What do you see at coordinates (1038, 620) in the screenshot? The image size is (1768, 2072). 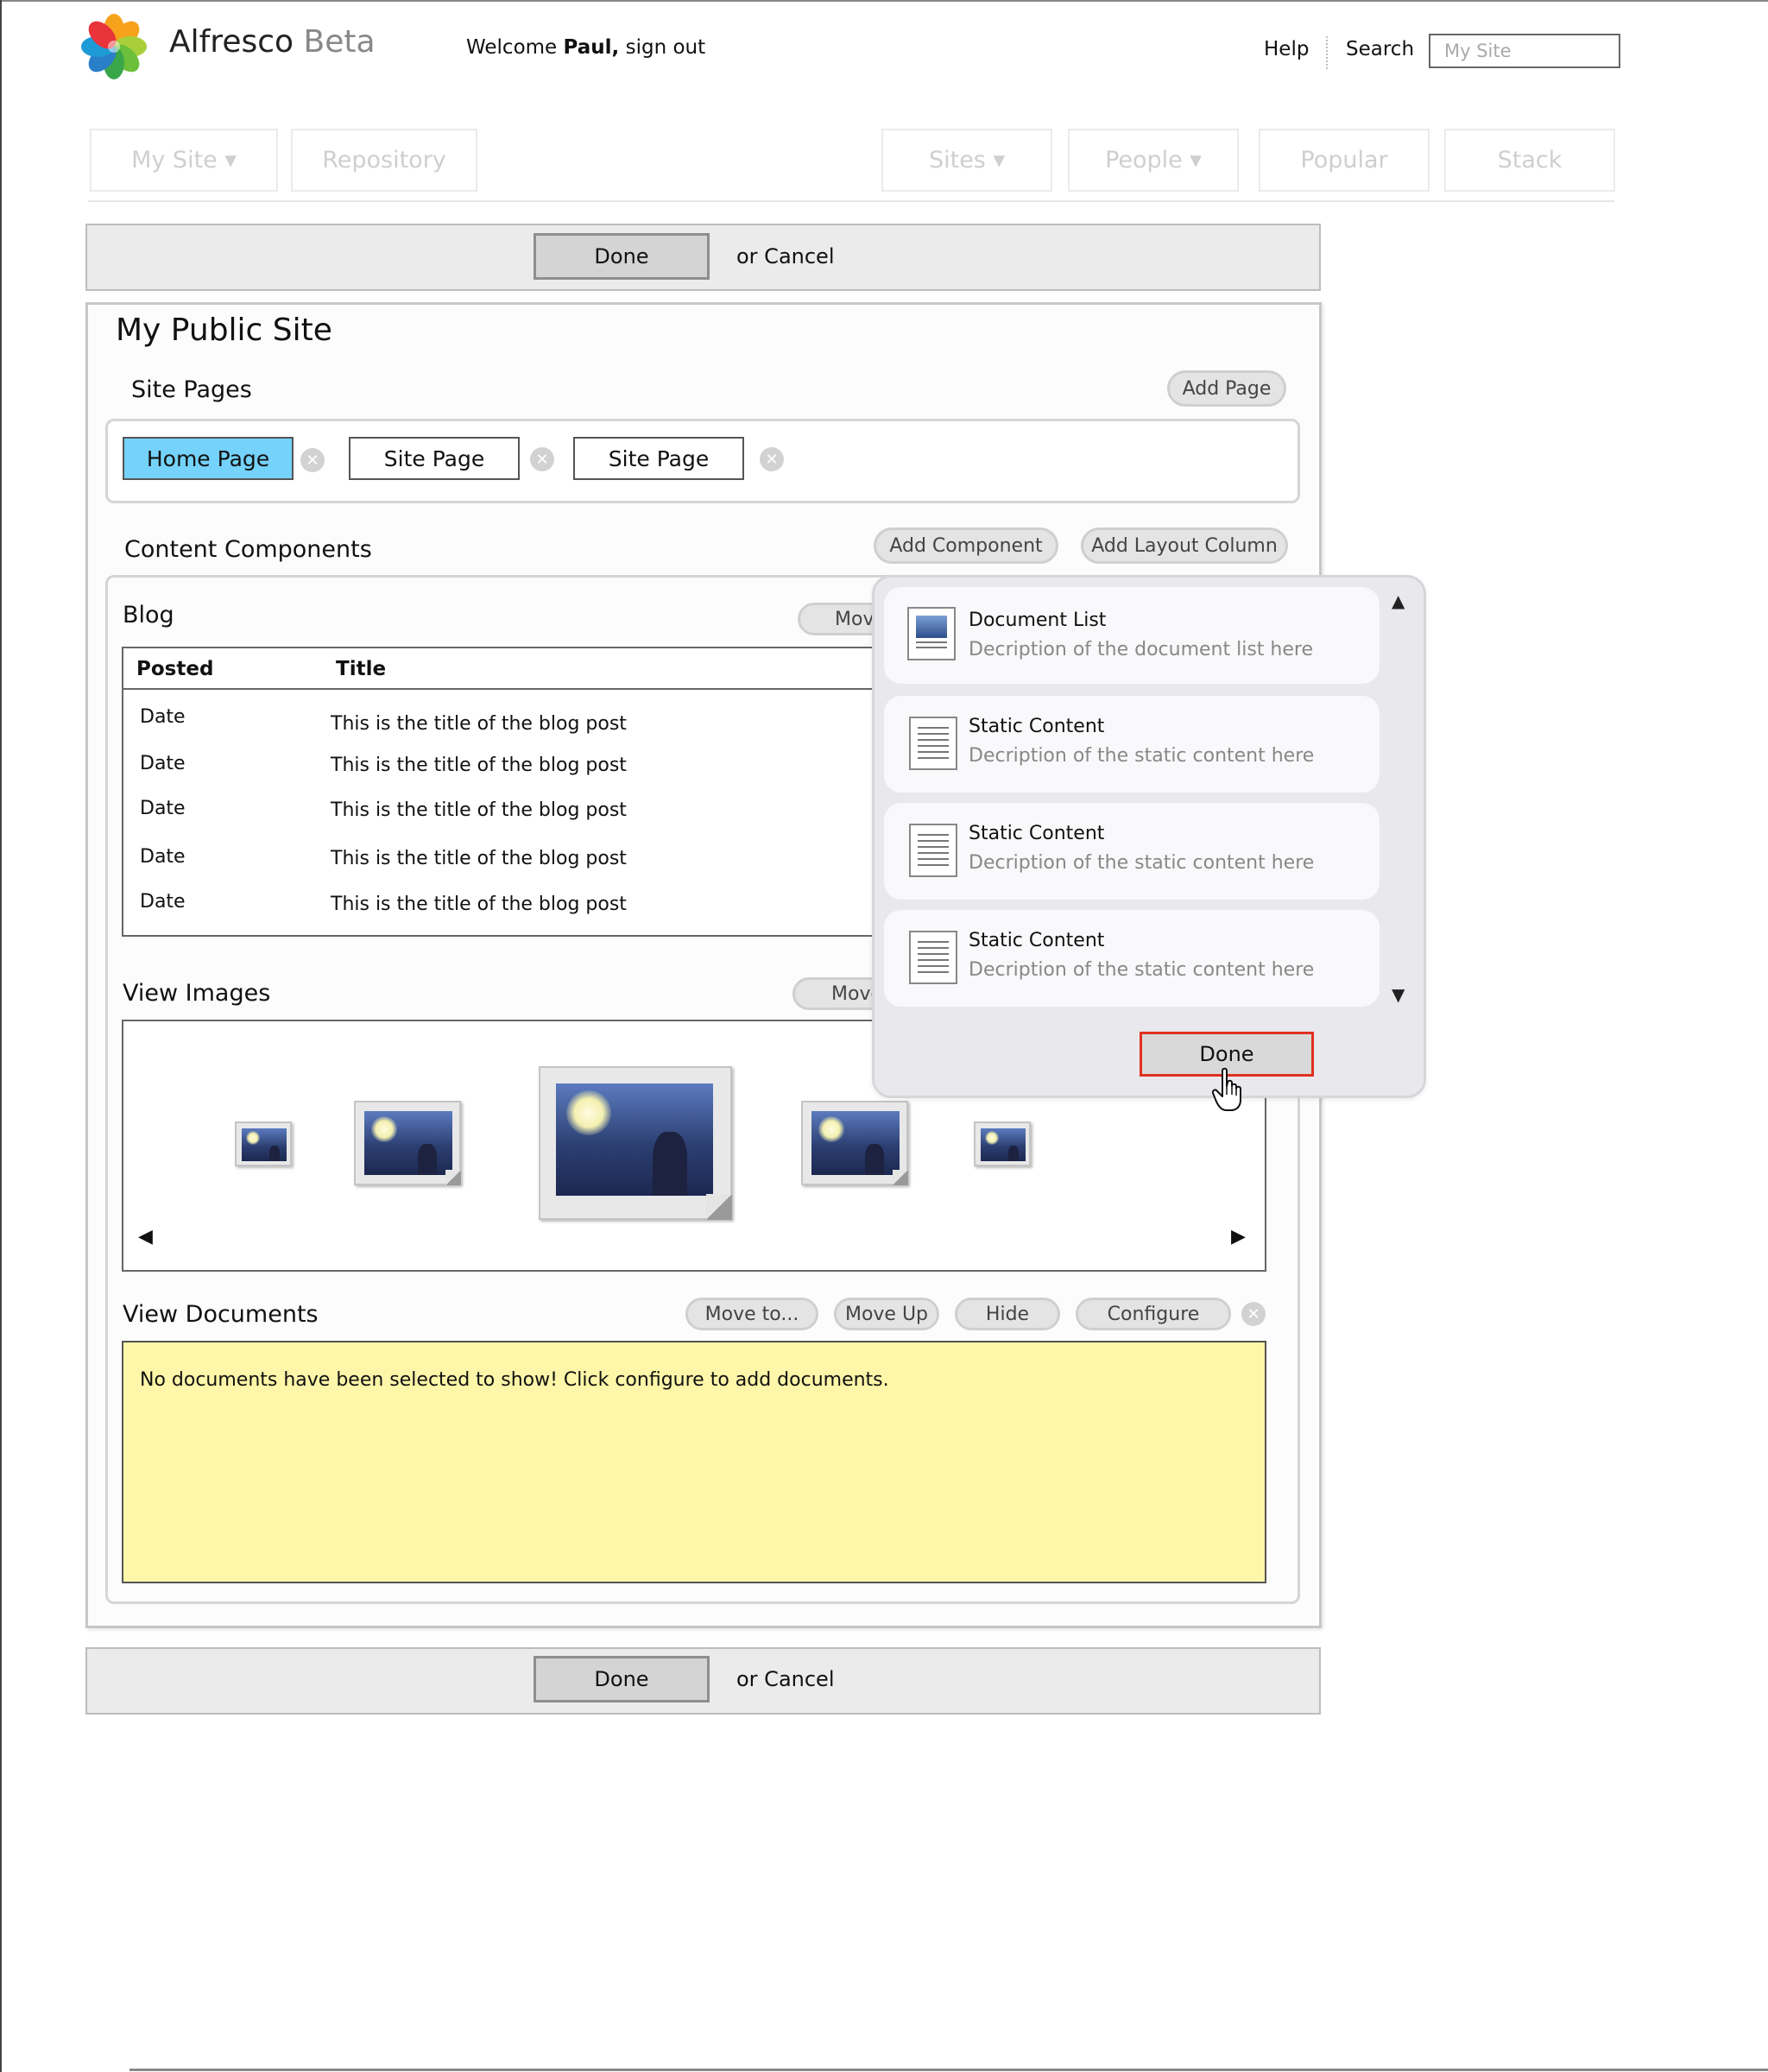 I see `component-option-title: Document List` at bounding box center [1038, 620].